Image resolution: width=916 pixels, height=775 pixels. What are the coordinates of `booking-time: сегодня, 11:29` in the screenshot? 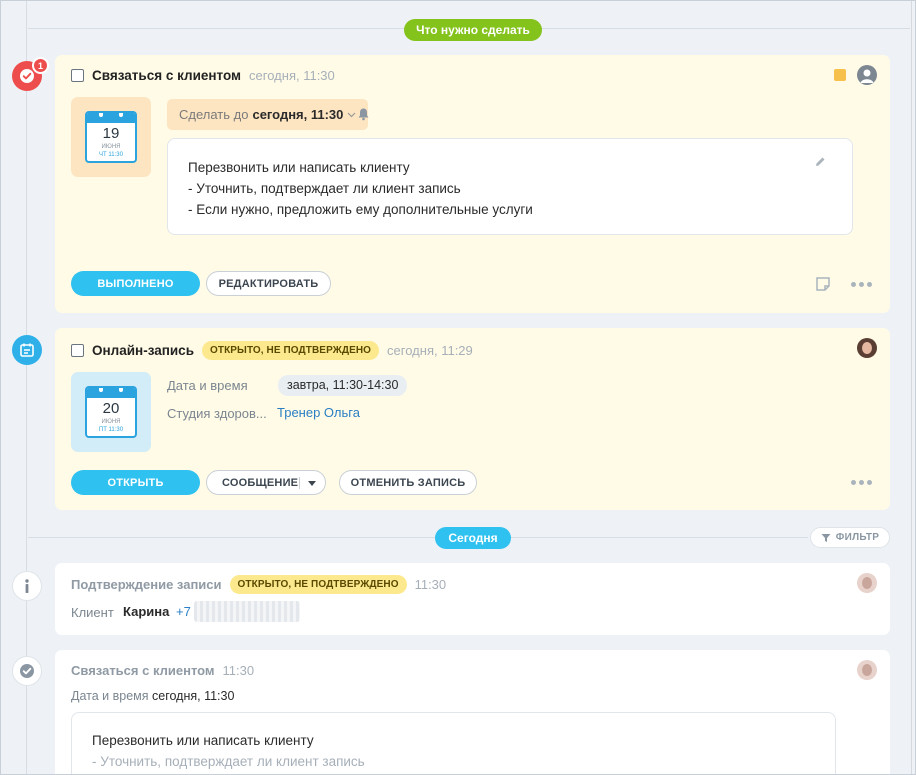 It's located at (430, 350).